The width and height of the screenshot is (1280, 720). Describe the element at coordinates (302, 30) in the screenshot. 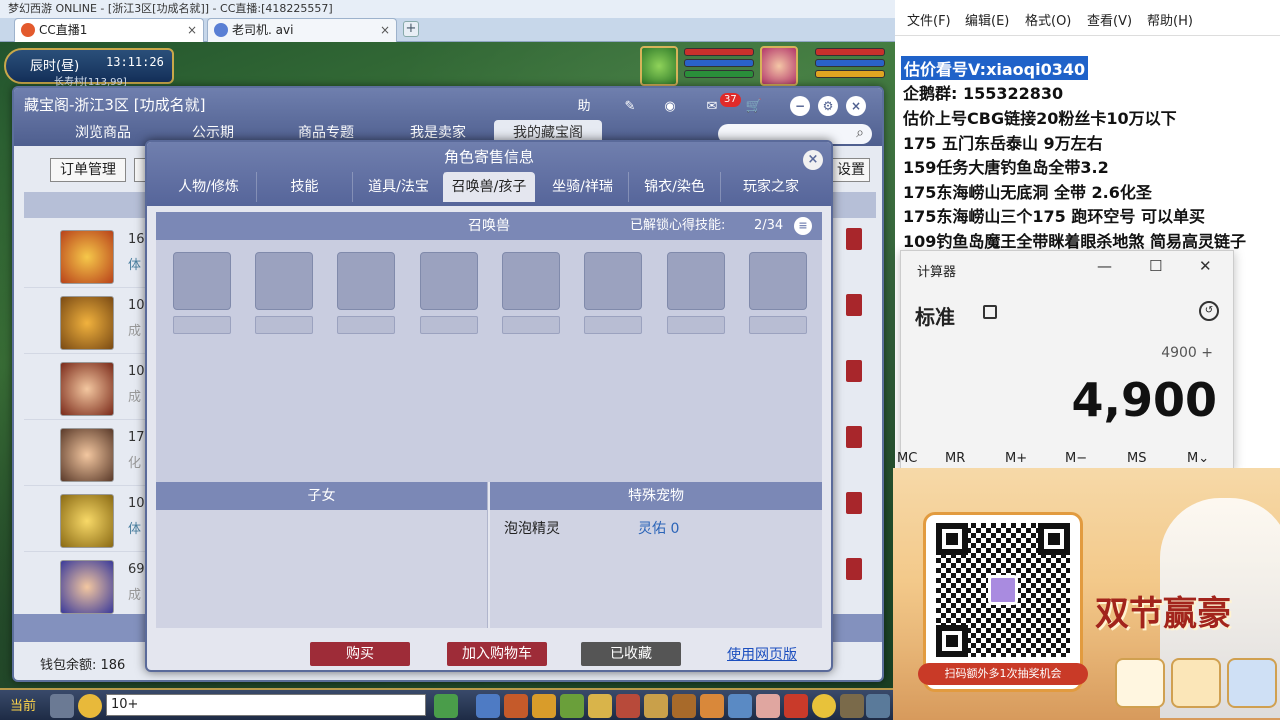

I see `browser-tab-video: 老司机. avi ×` at that location.